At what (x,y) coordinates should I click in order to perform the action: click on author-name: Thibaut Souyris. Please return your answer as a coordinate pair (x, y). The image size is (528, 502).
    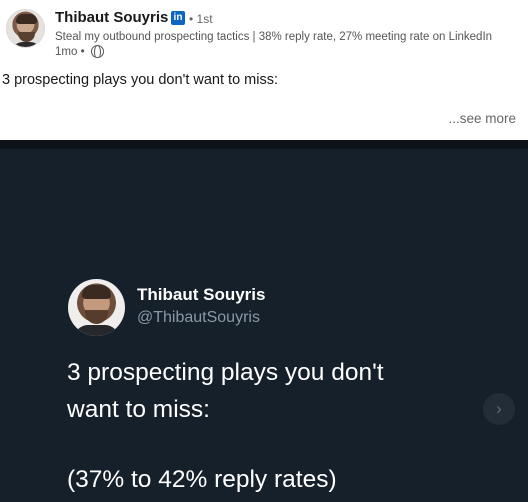
    Looking at the image, I should click on (111, 17).